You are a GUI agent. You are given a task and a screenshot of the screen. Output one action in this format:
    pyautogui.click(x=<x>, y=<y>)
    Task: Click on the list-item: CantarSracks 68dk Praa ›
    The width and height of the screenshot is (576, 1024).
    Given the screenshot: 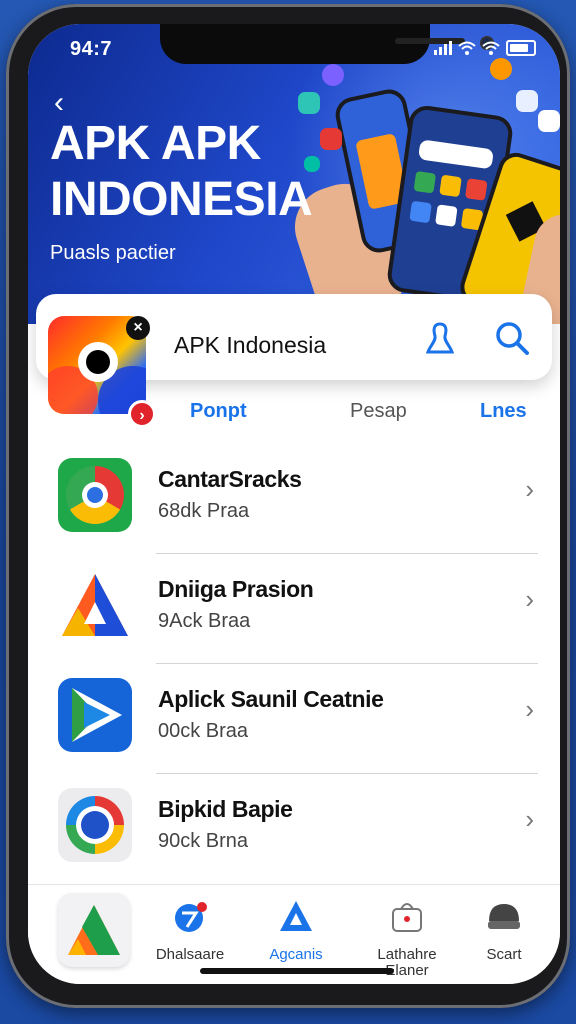 What is the action you would take?
    pyautogui.click(x=294, y=499)
    